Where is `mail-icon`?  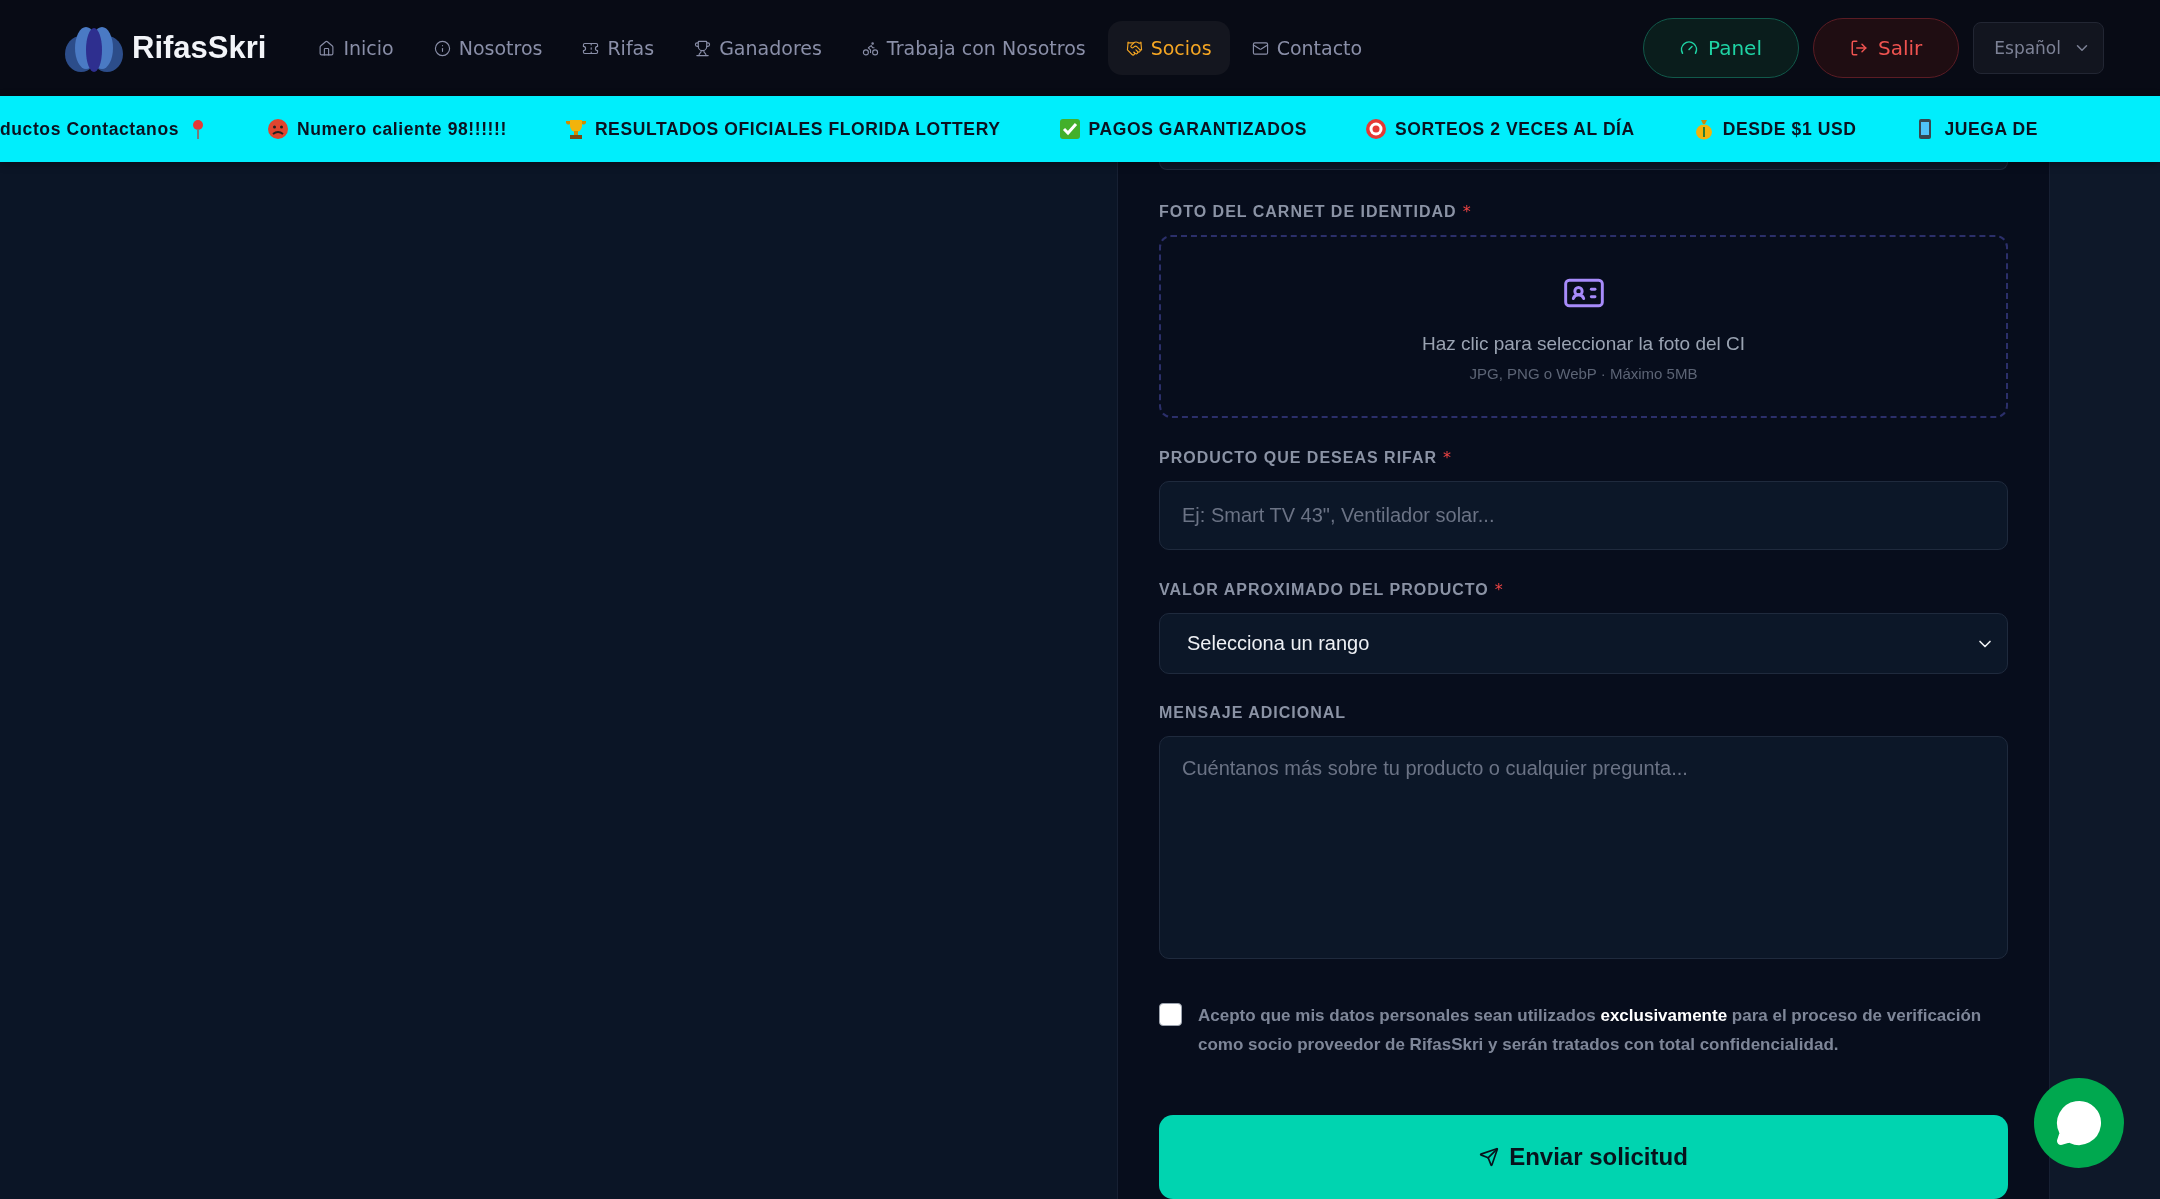 mail-icon is located at coordinates (1260, 48).